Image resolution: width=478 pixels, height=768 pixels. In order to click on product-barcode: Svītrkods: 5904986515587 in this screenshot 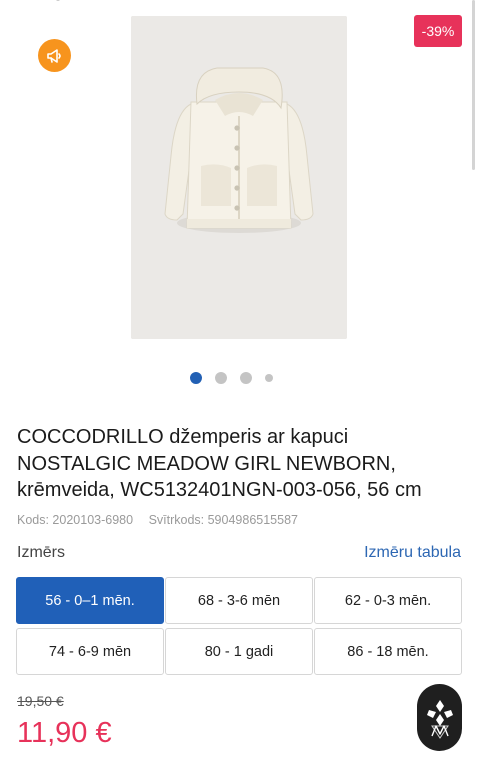, I will do `click(223, 520)`.